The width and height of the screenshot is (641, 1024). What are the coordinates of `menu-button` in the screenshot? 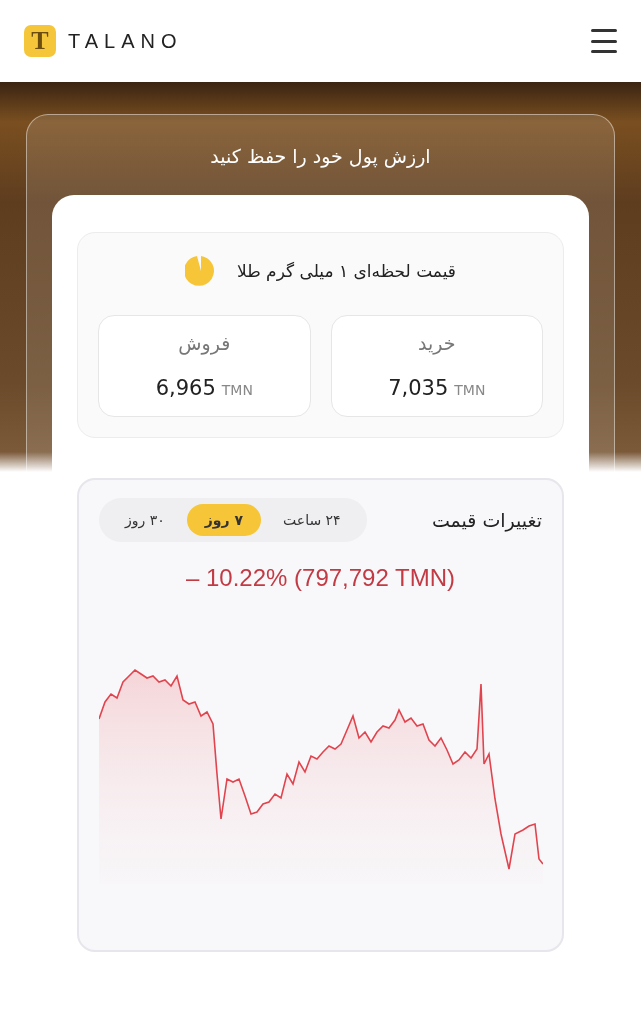 It's located at (604, 41).